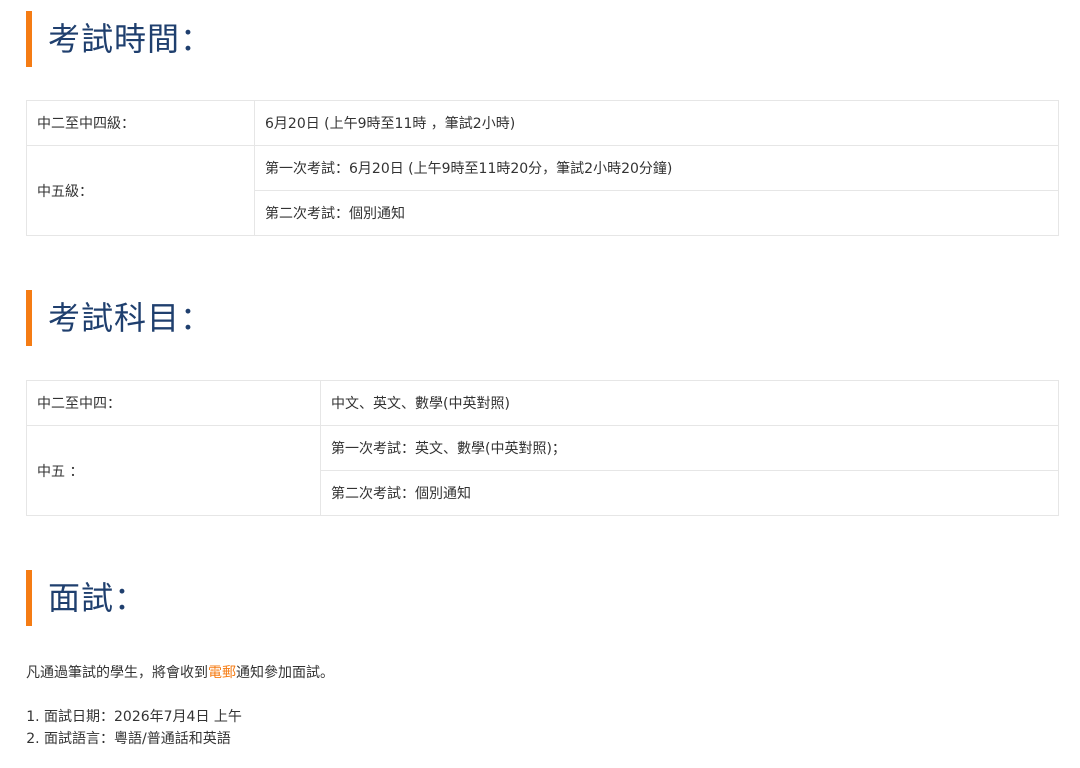  I want to click on interview-heading: 面試：, so click(86, 598).